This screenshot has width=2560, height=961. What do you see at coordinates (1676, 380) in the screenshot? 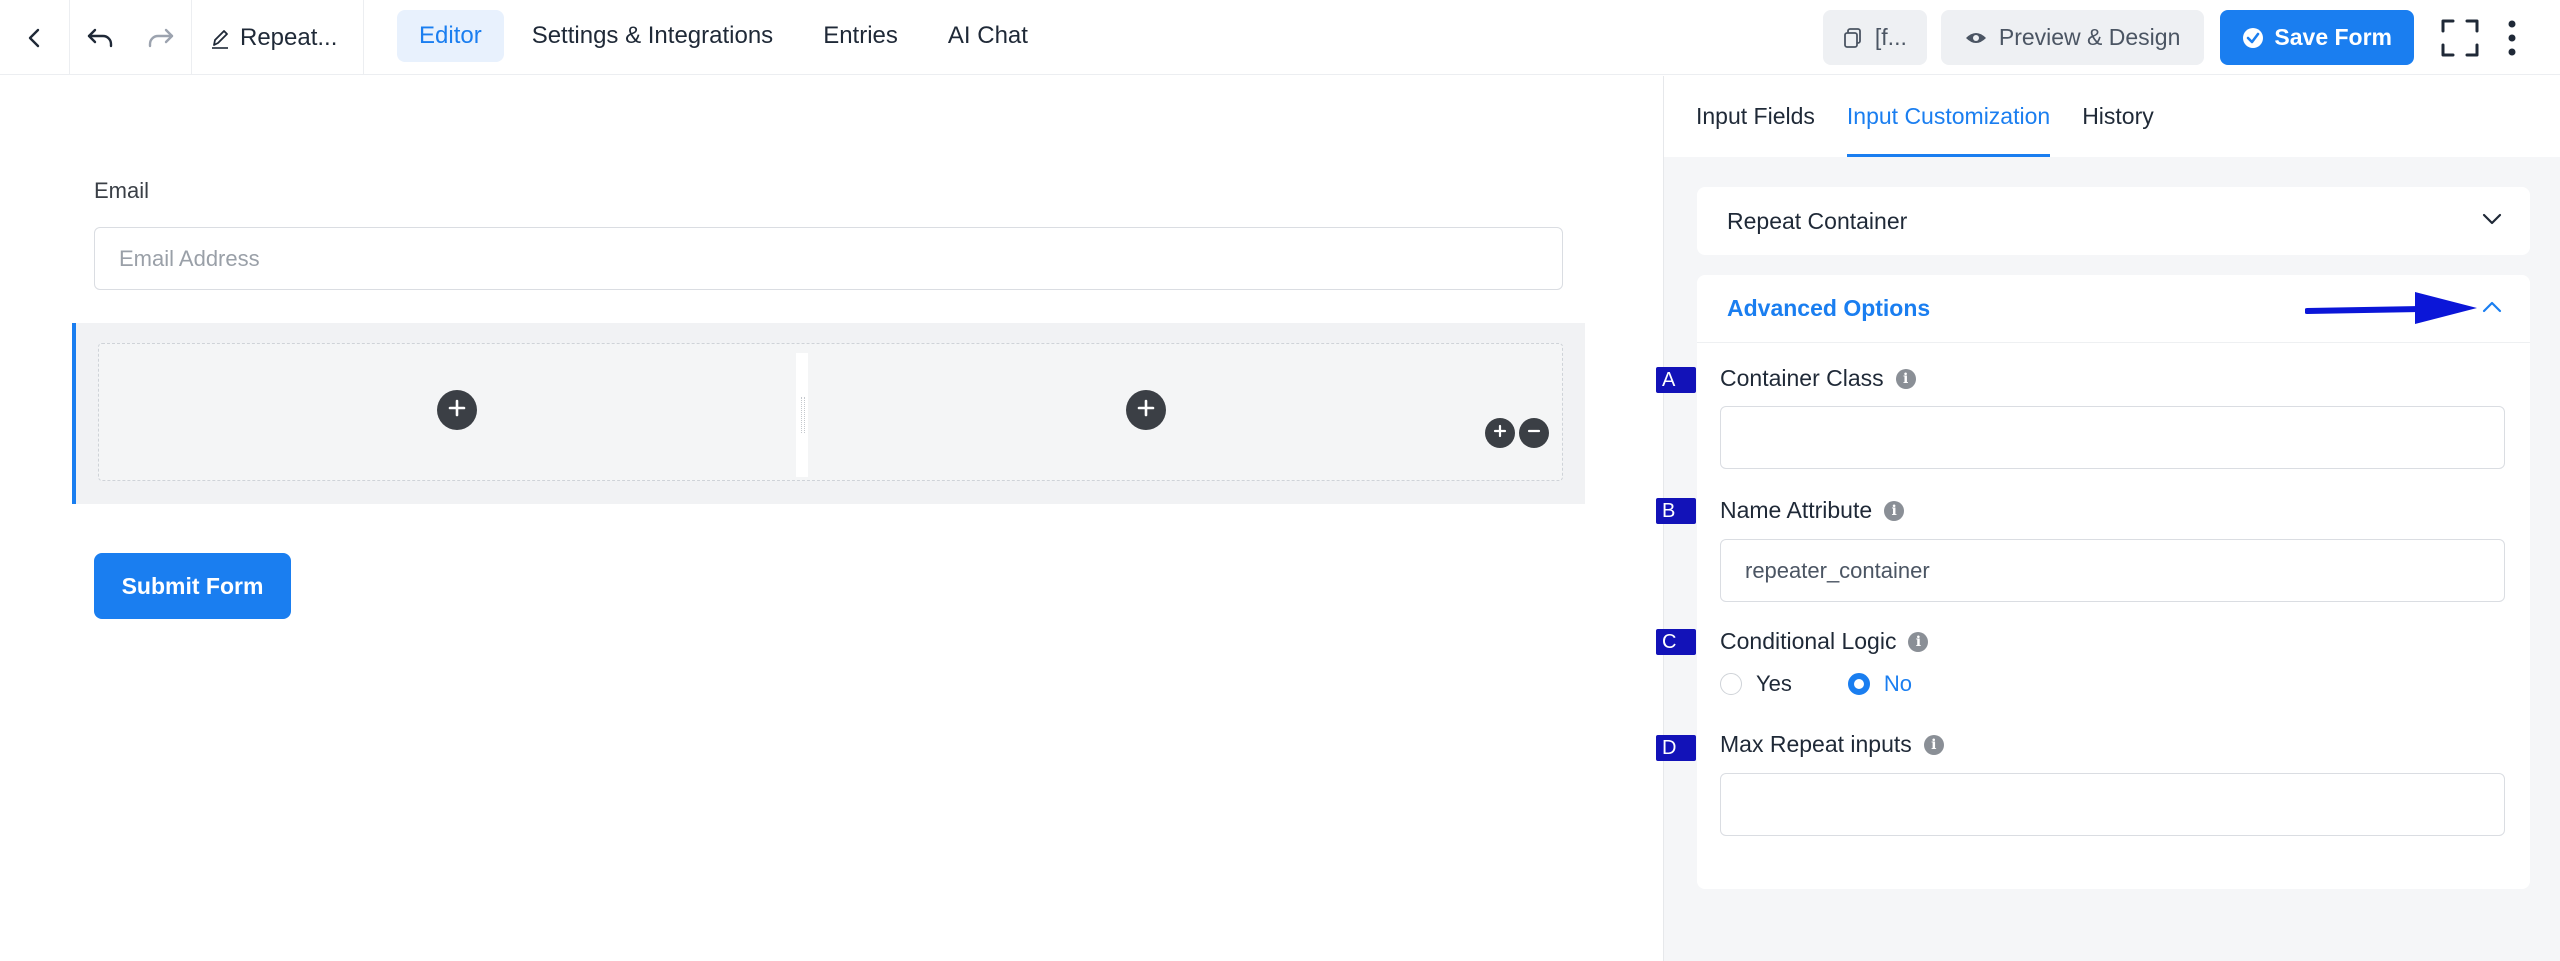
I see `marker-a: A` at bounding box center [1676, 380].